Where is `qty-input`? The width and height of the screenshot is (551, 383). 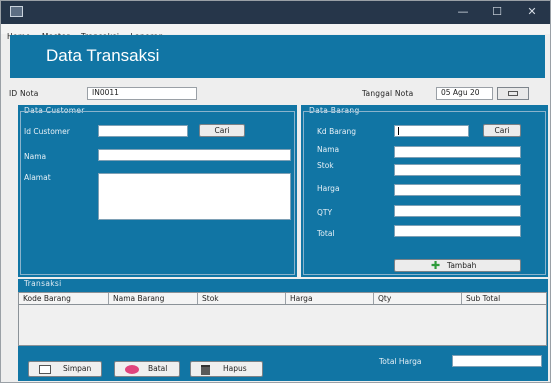 qty-input is located at coordinates (457, 211).